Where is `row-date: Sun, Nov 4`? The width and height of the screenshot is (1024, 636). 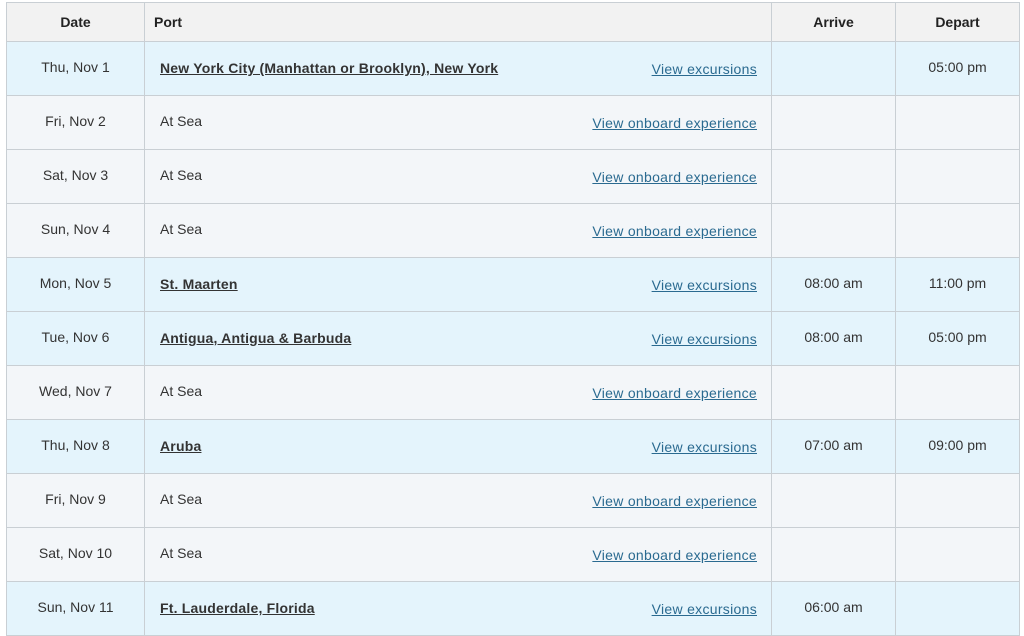 row-date: Sun, Nov 4 is located at coordinates (75, 230).